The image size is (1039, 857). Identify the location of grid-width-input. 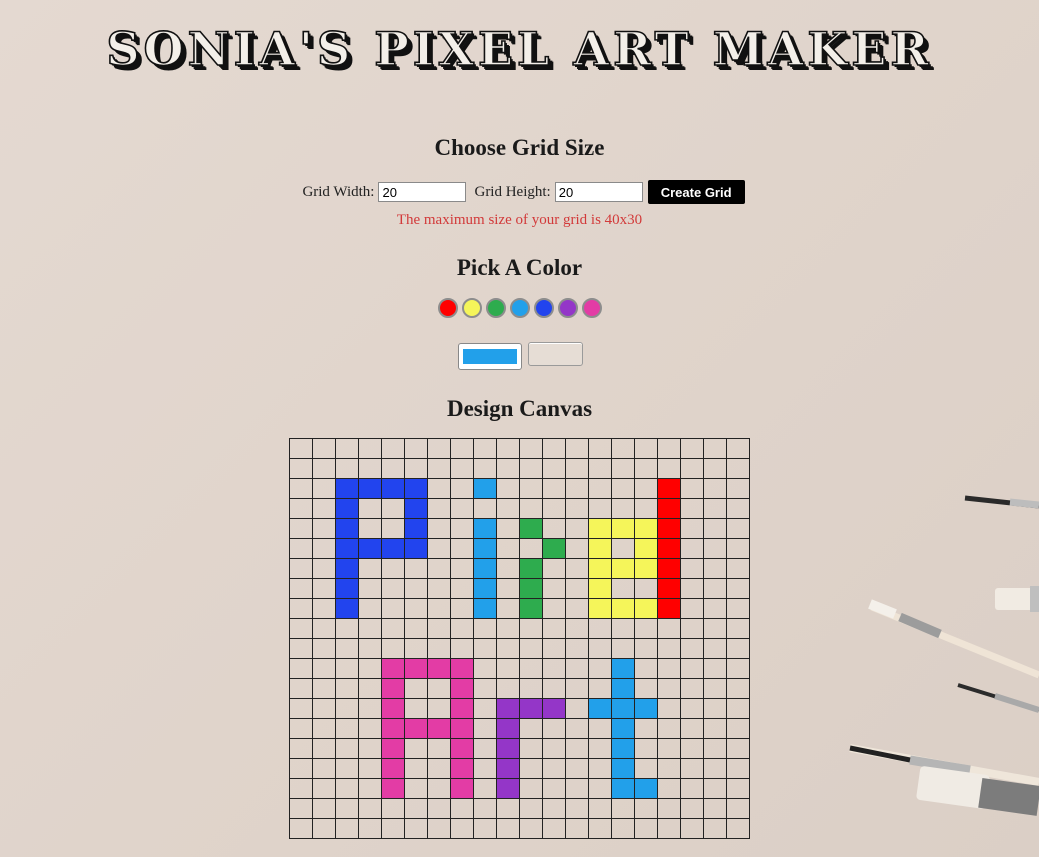
(422, 192).